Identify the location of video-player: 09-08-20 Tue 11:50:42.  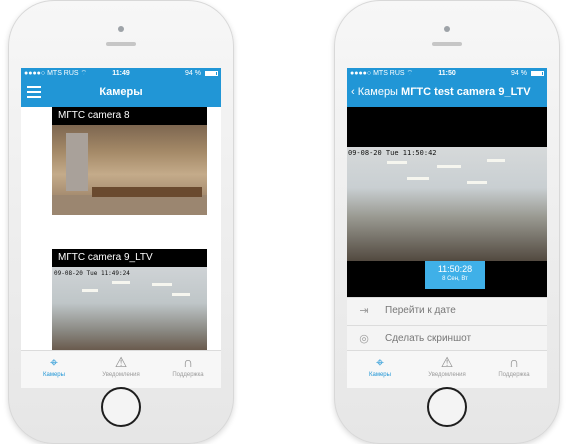
(447, 185).